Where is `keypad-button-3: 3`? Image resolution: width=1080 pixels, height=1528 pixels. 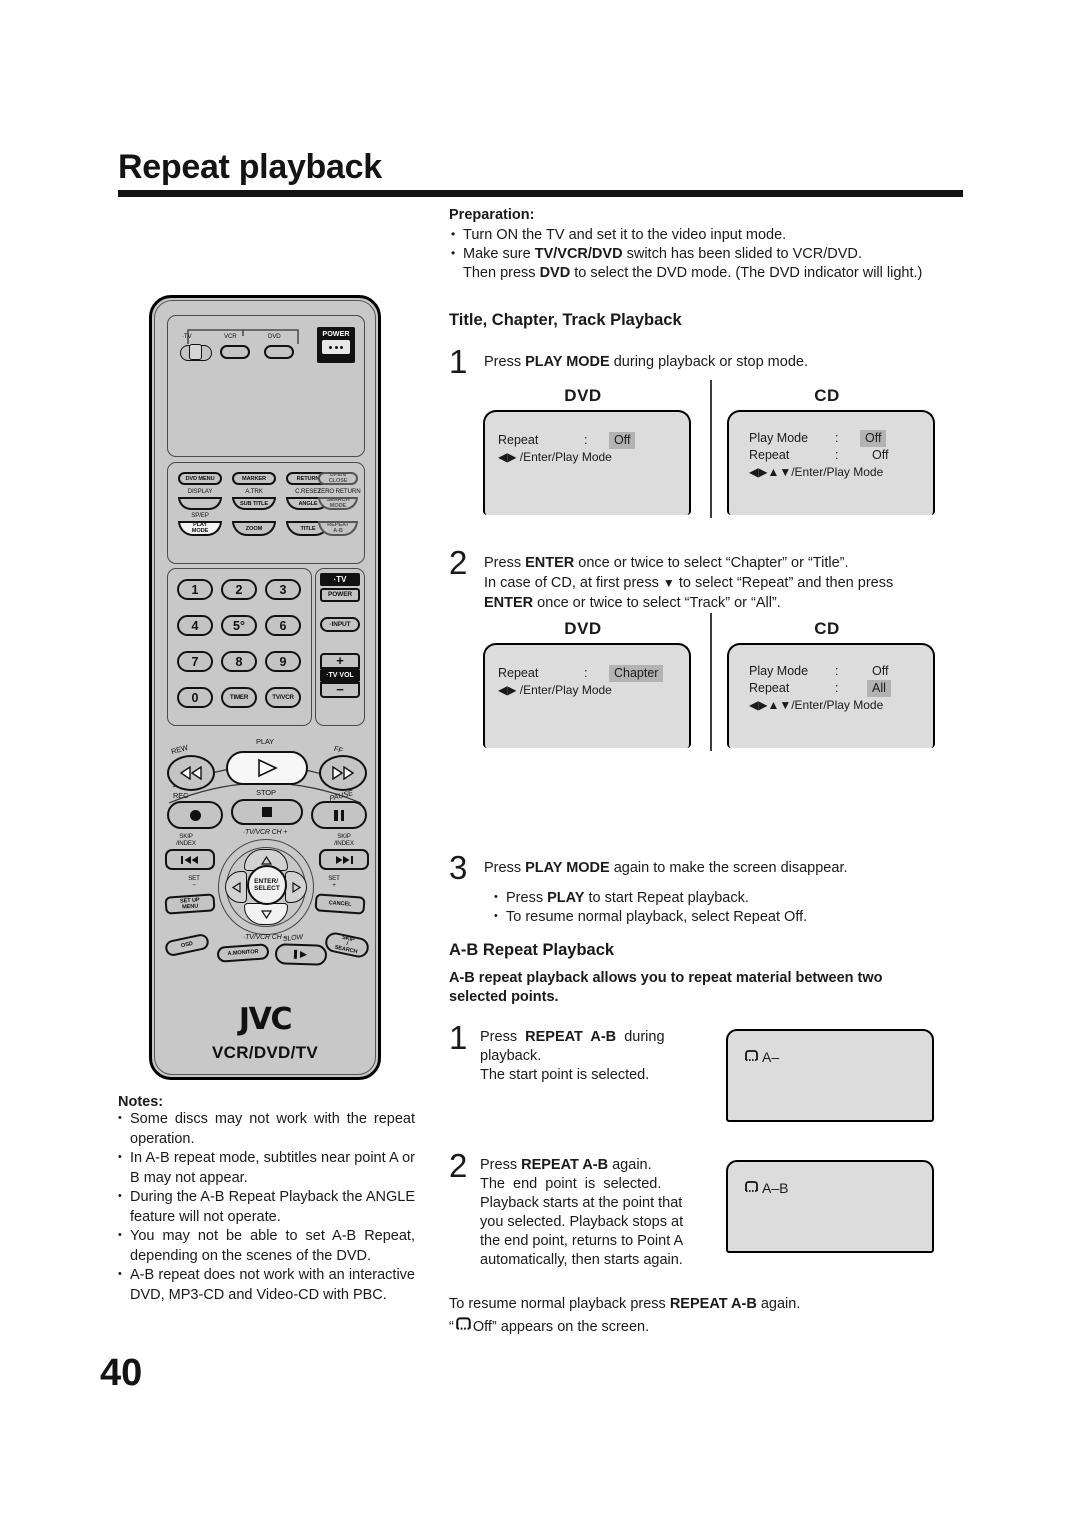 keypad-button-3: 3 is located at coordinates (283, 589).